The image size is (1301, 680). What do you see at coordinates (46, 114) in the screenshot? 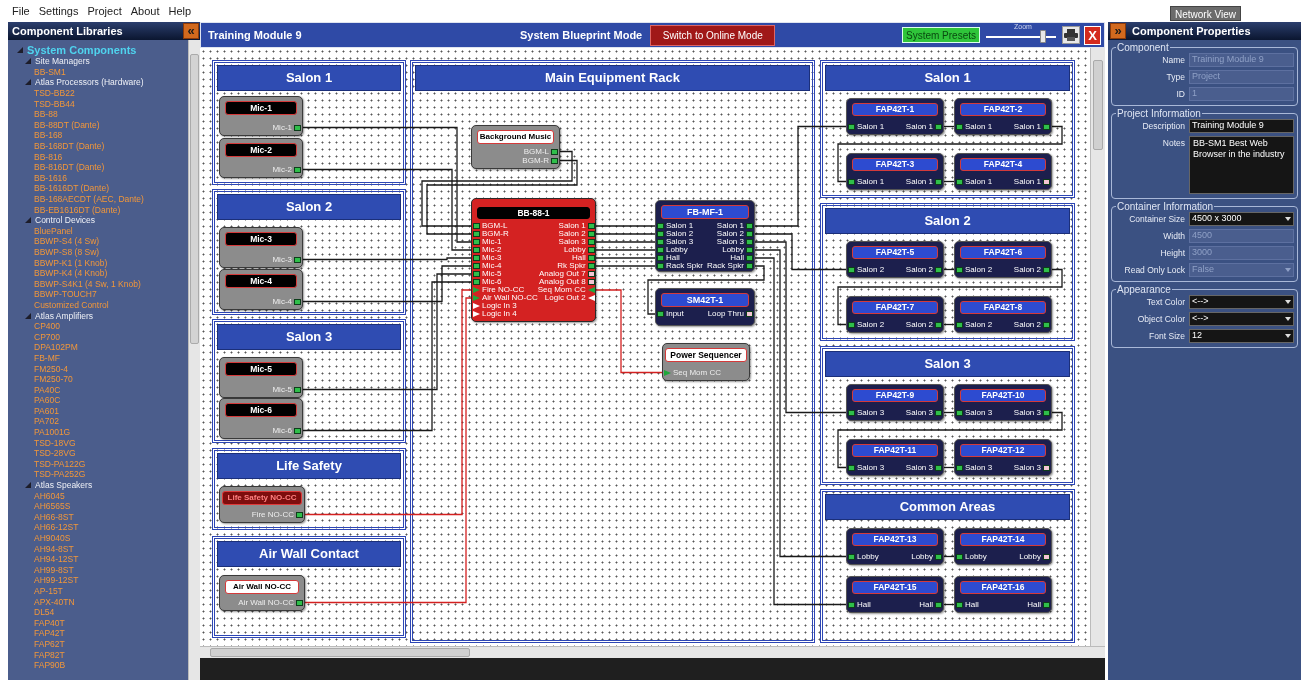
I see `tree-item: BB-88` at bounding box center [46, 114].